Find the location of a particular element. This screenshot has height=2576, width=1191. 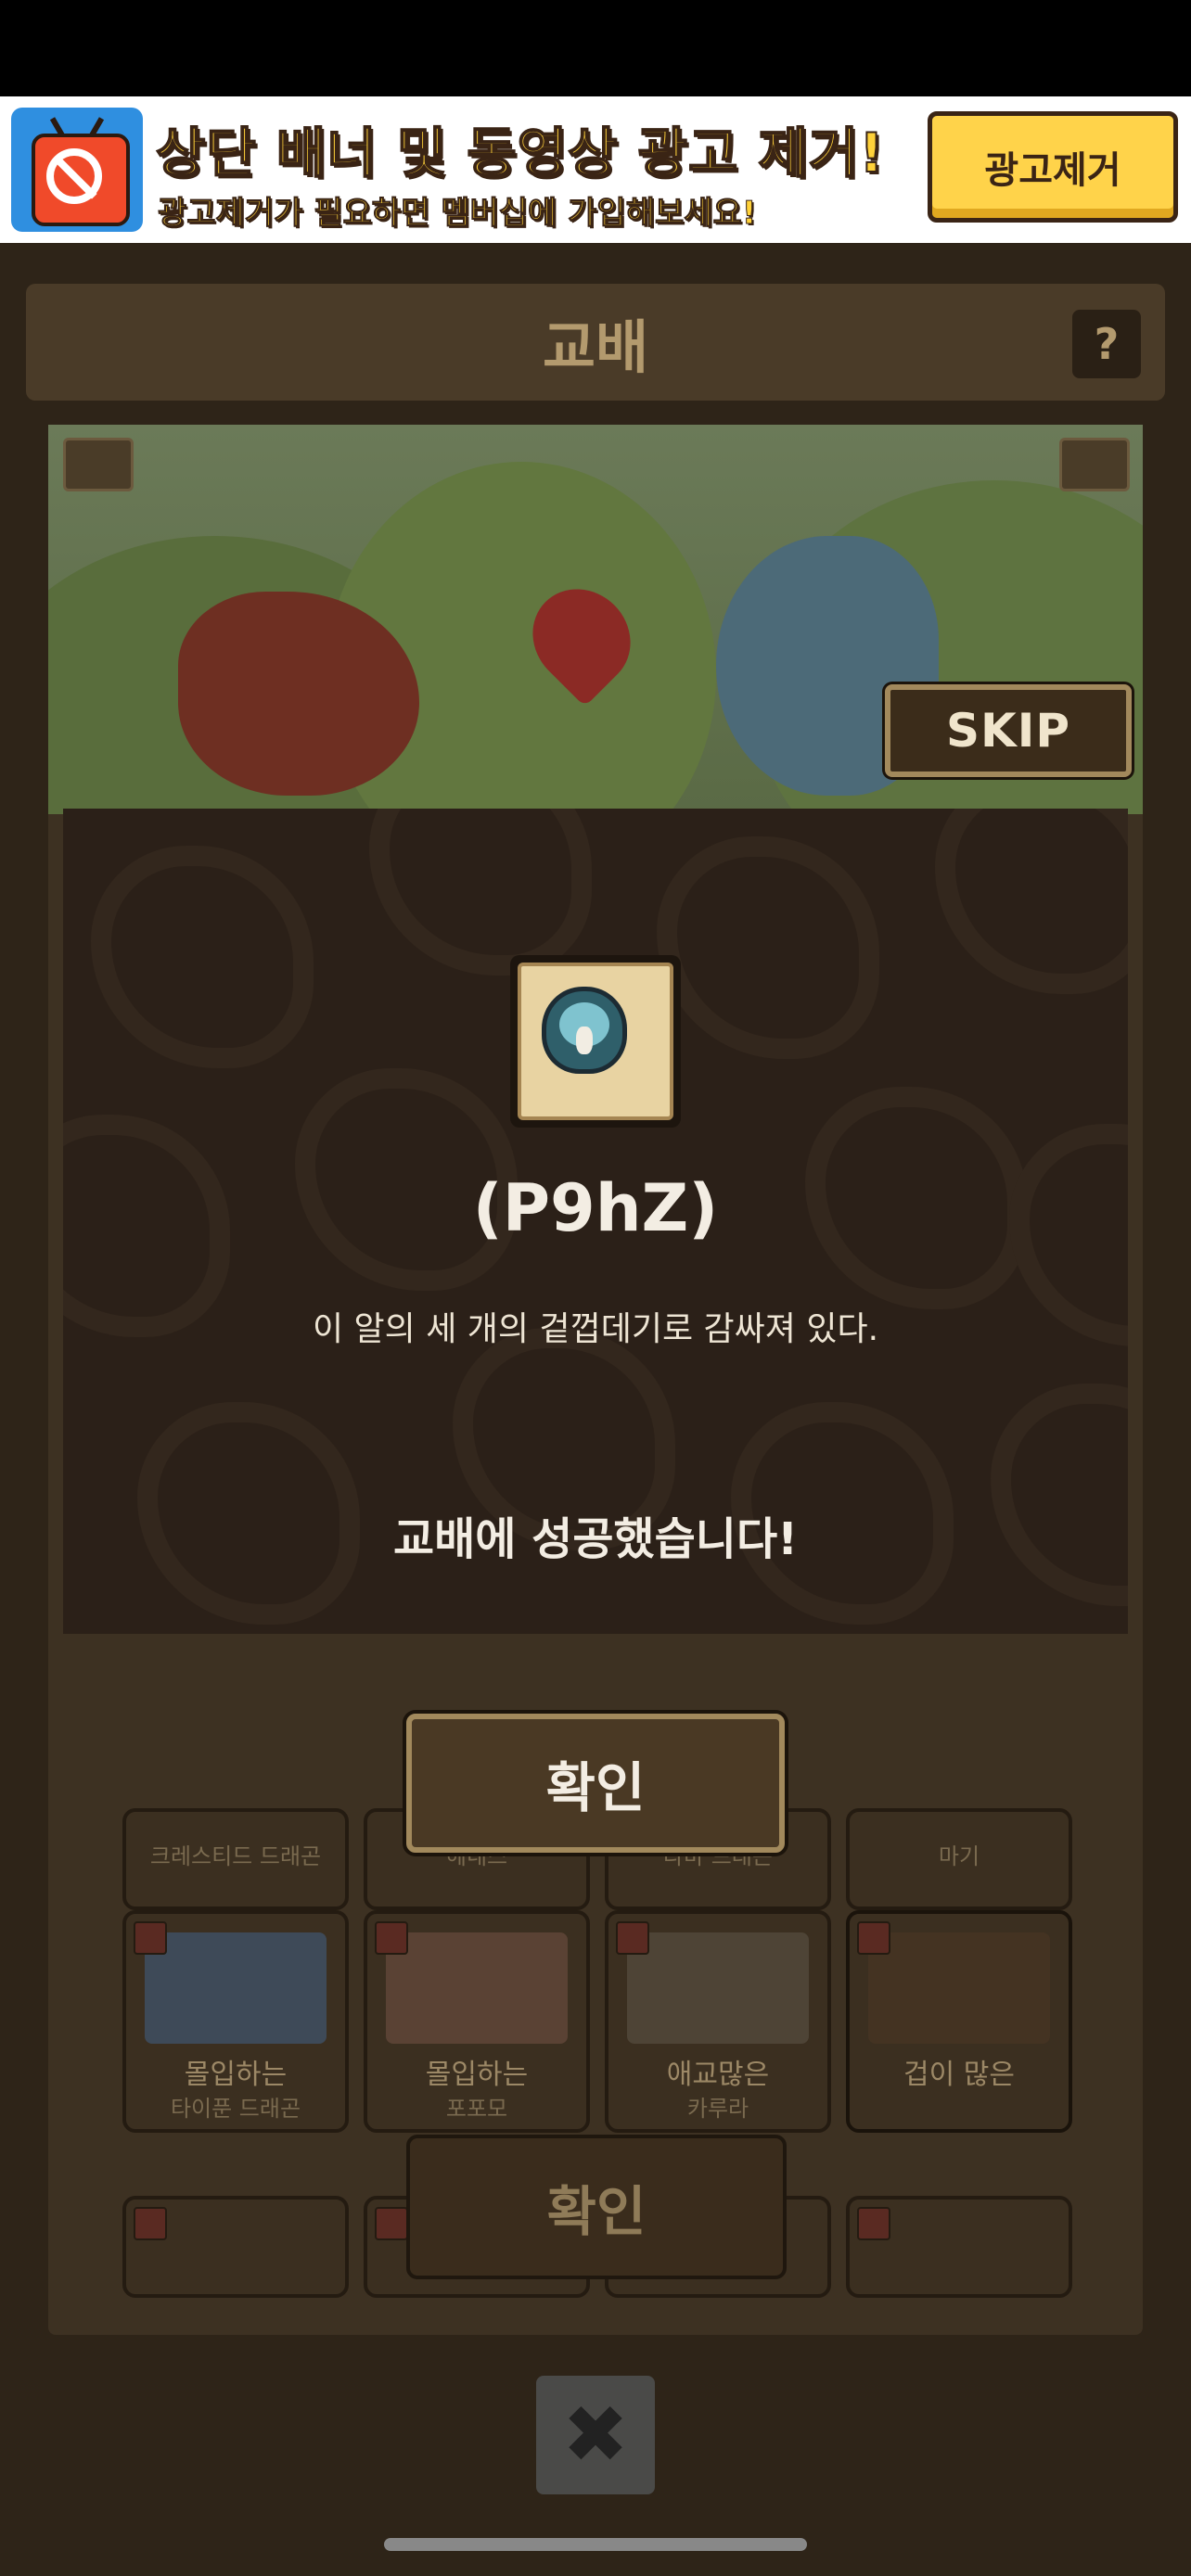

egg-icon is located at coordinates (584, 1030).